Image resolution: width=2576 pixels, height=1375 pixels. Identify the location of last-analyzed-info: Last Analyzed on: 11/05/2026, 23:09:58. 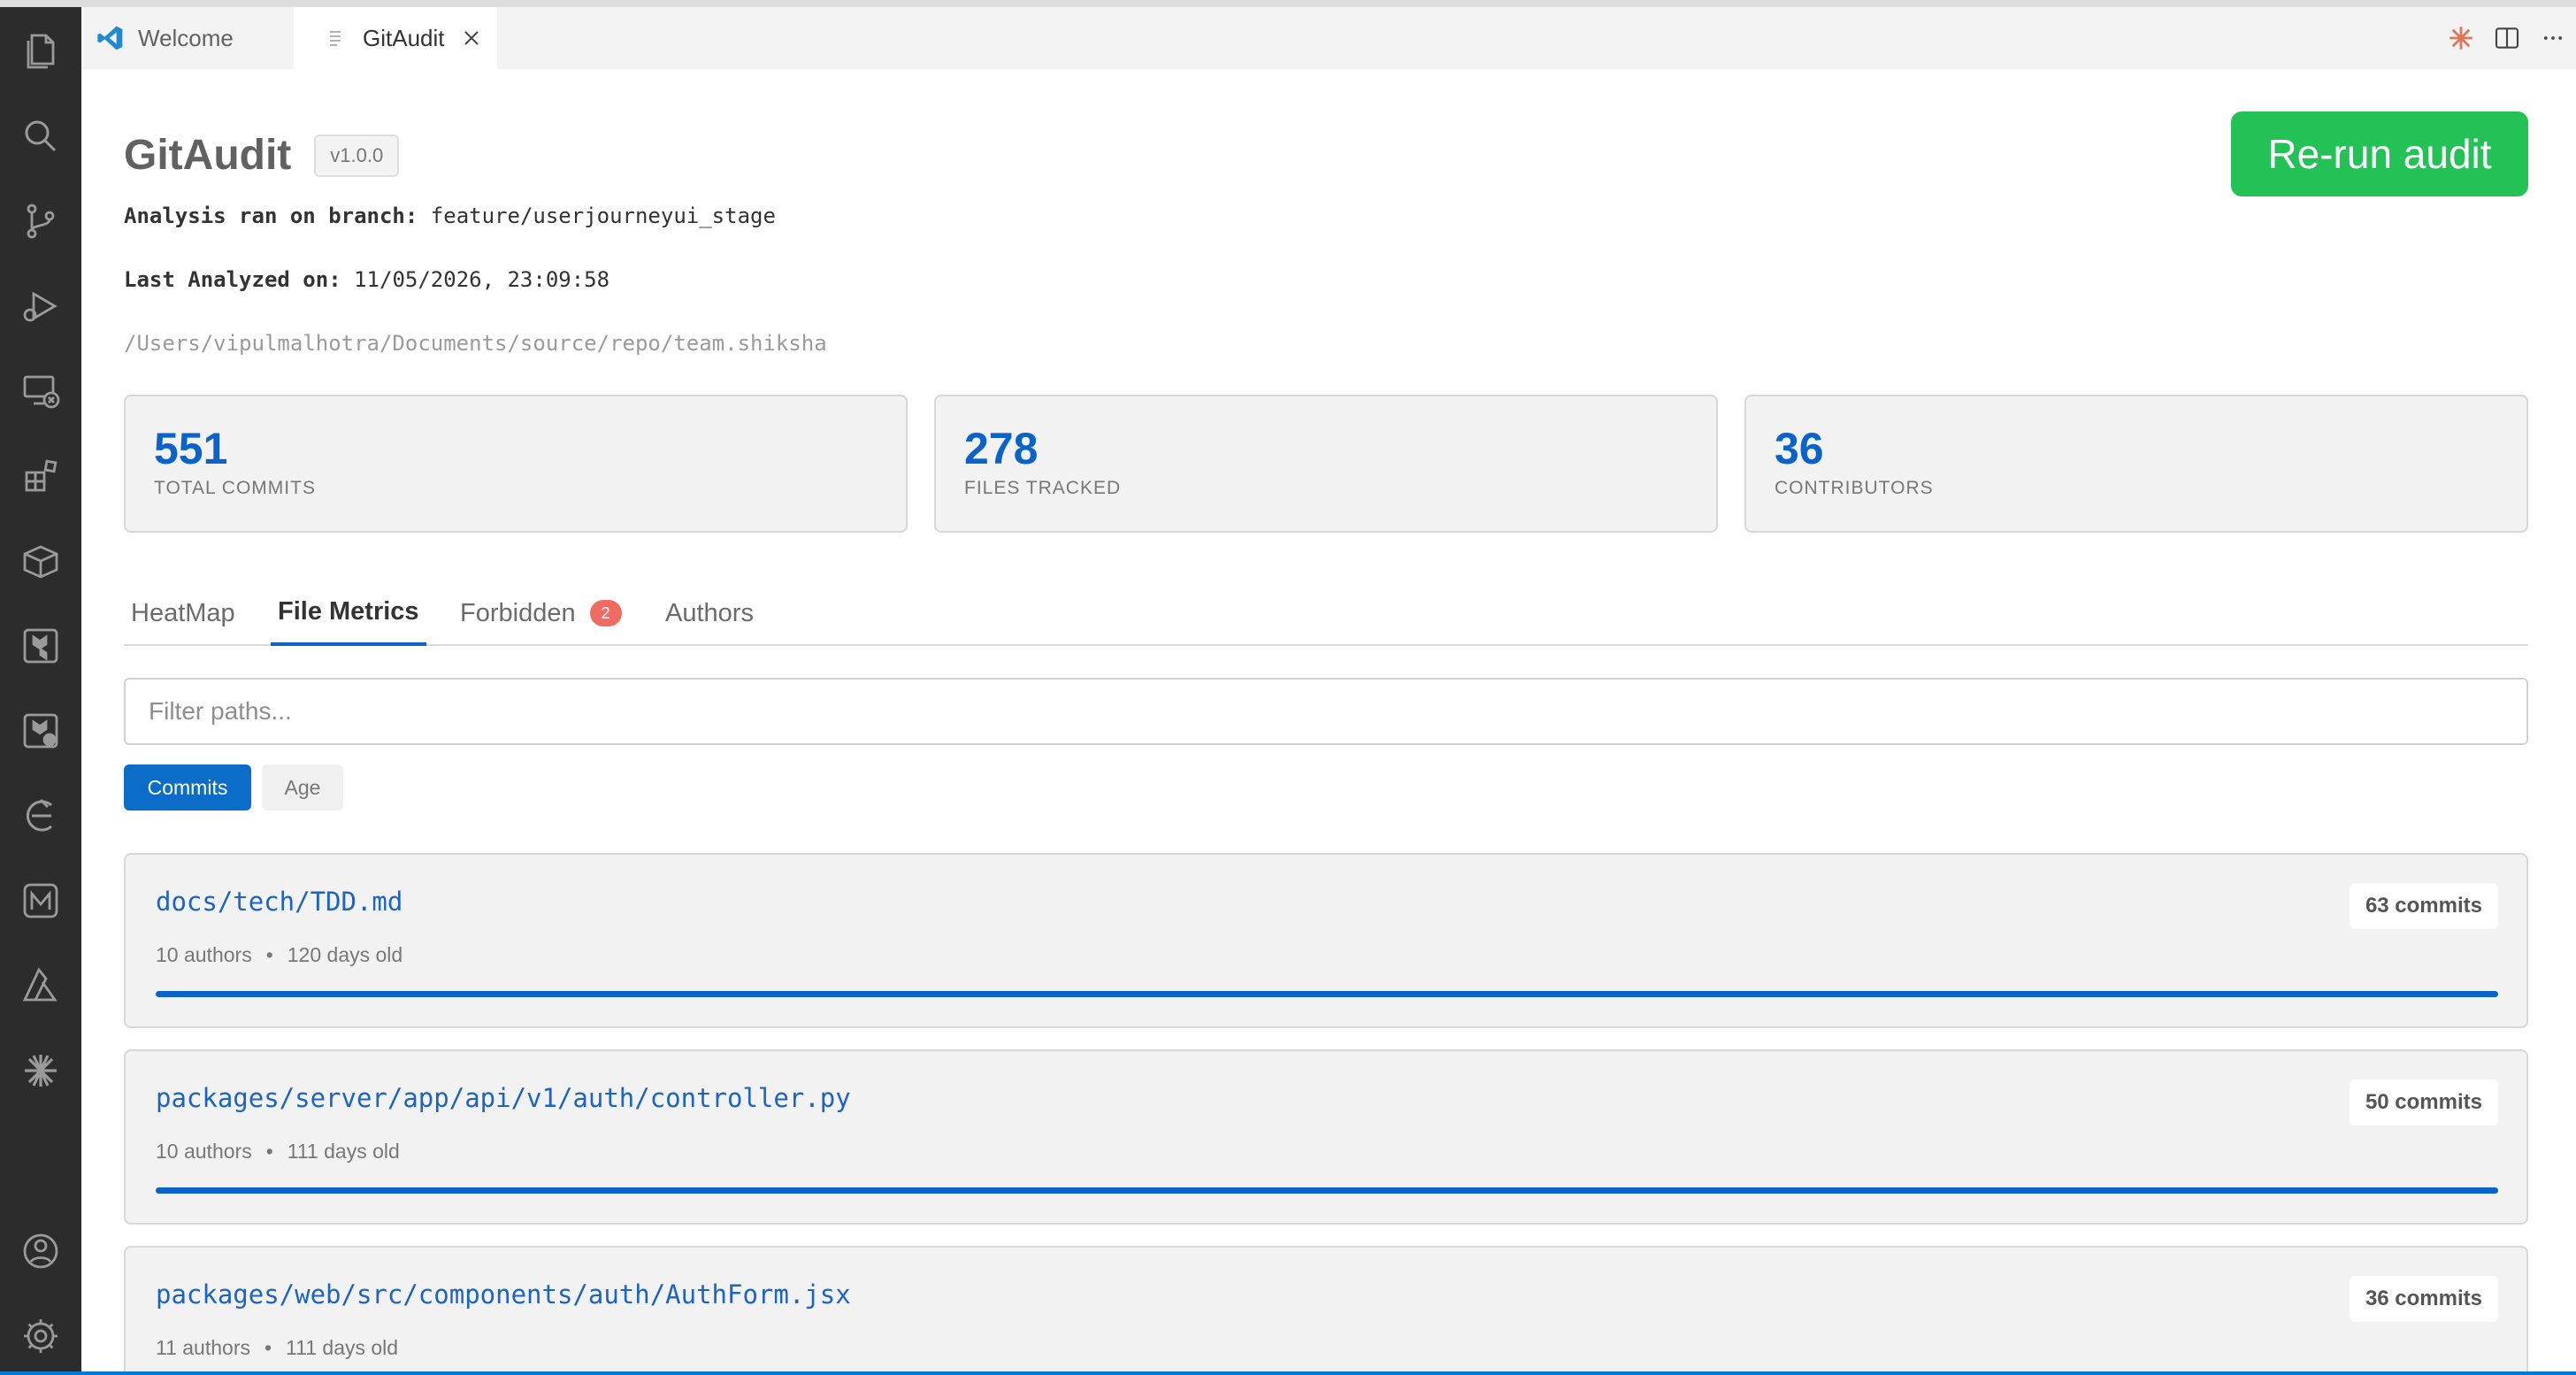
(367, 279).